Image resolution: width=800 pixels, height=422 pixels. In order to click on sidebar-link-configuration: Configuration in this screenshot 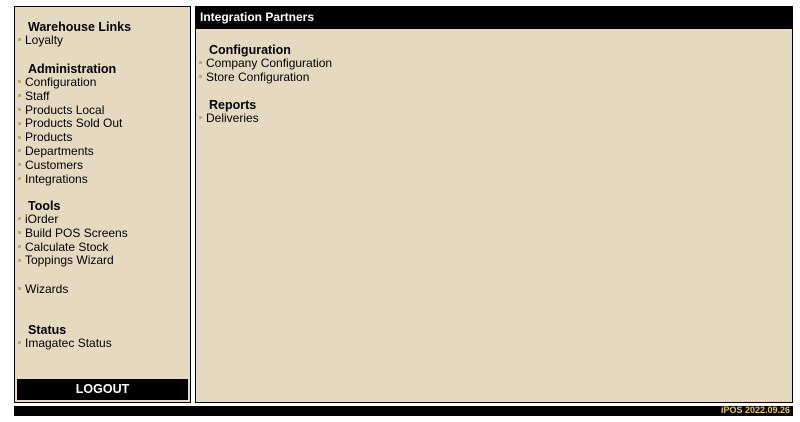, I will do `click(102, 82)`.